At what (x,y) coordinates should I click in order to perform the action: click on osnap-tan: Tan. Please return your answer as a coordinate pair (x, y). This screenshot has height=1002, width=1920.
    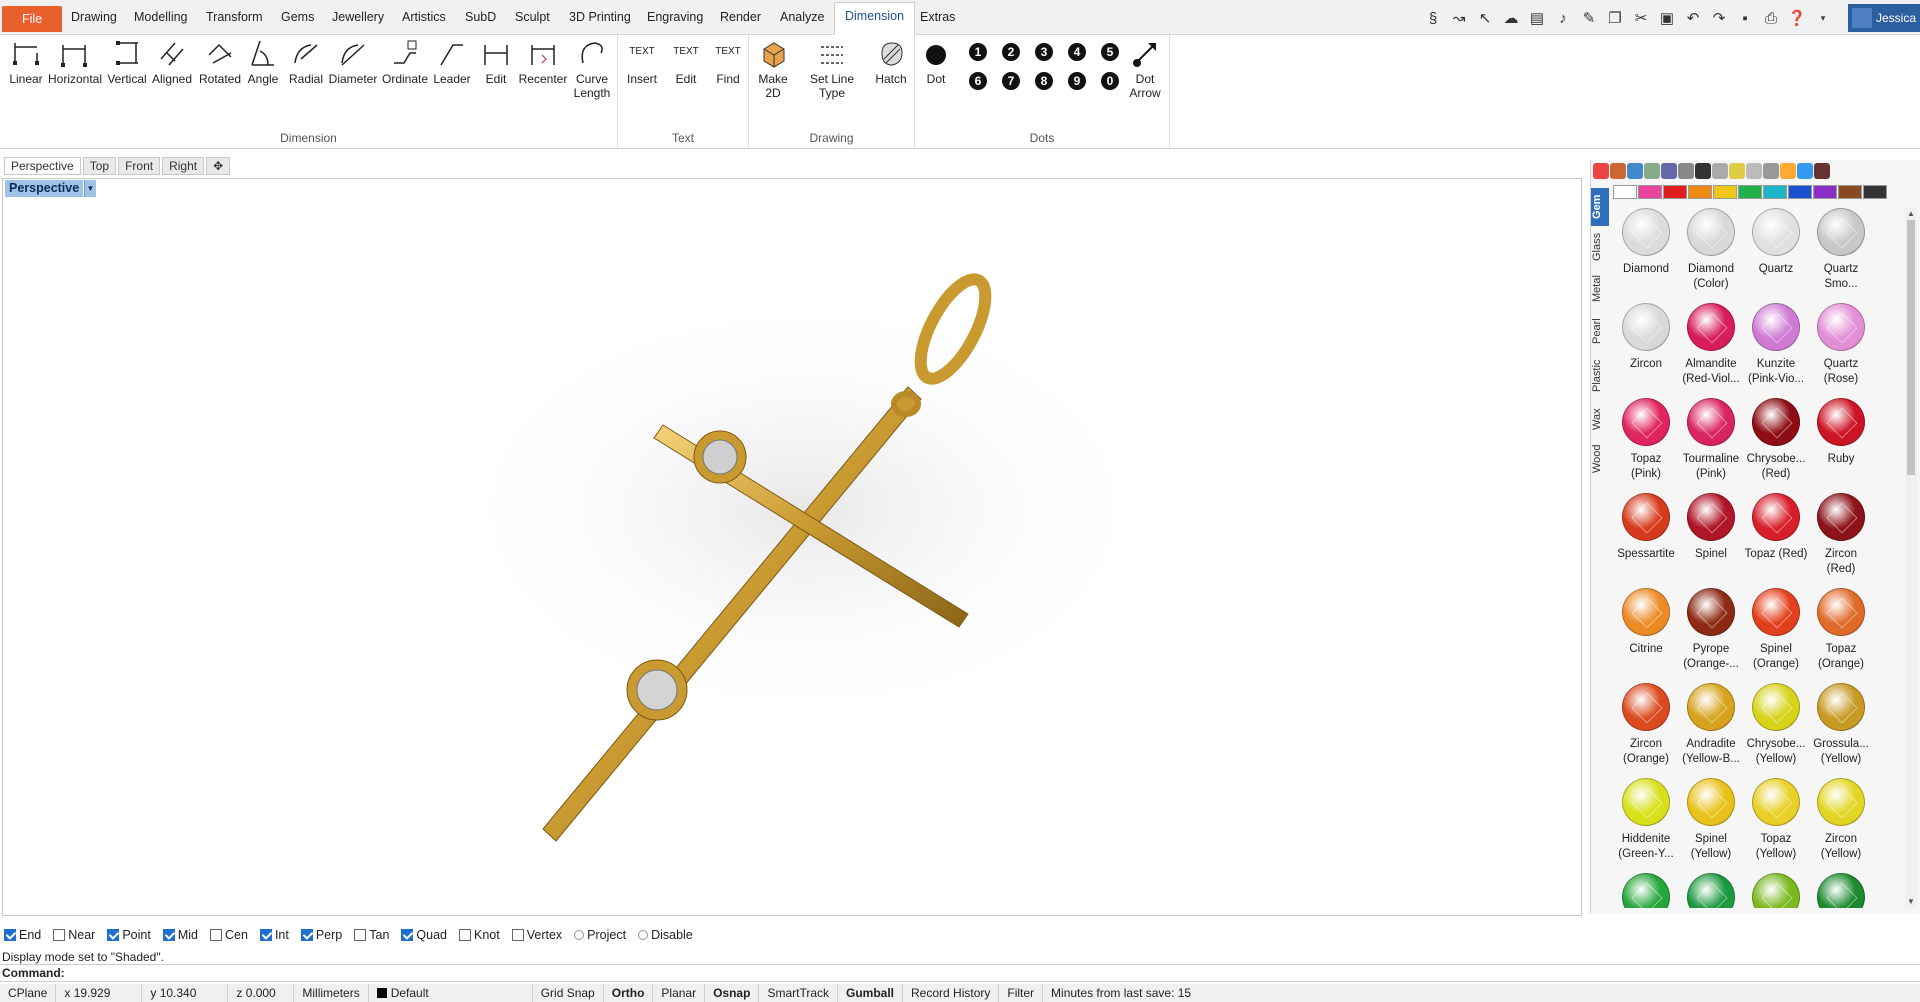
    Looking at the image, I should click on (371, 935).